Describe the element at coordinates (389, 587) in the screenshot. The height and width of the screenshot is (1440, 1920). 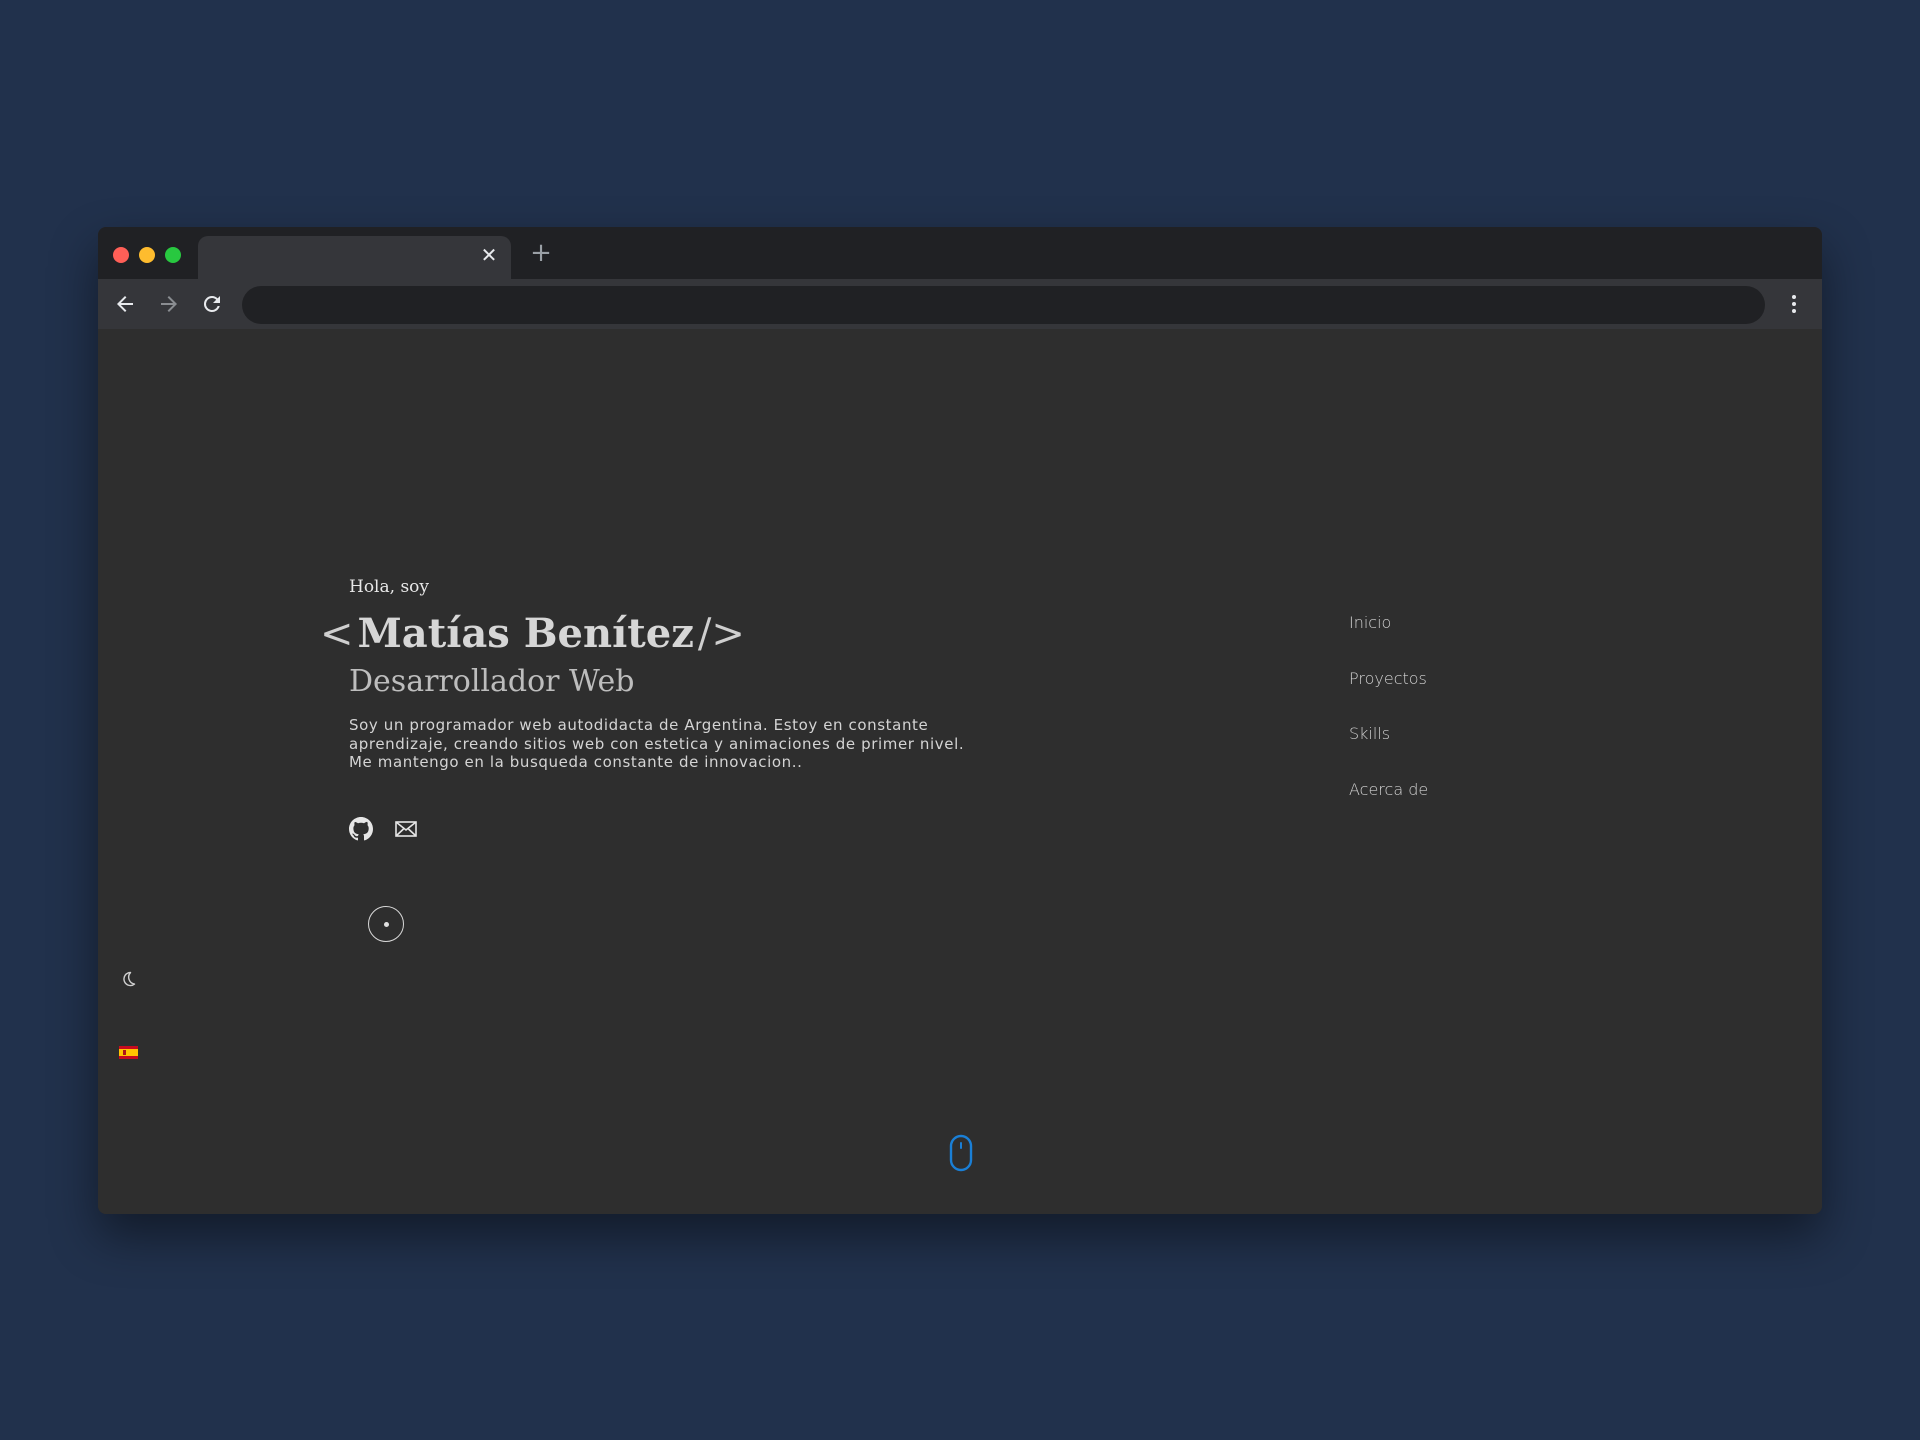
I see `hero-greeting: Hola, soy` at that location.